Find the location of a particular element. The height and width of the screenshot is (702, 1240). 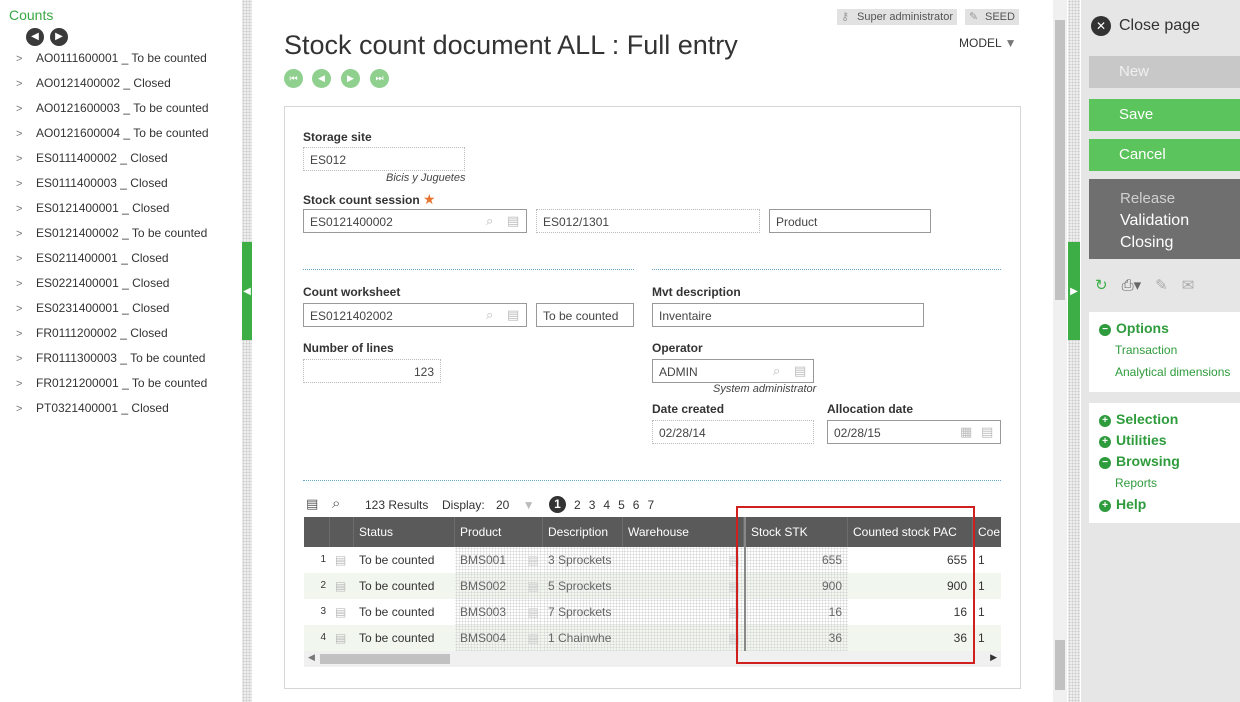

model-label: MODEL is located at coordinates (980, 43).